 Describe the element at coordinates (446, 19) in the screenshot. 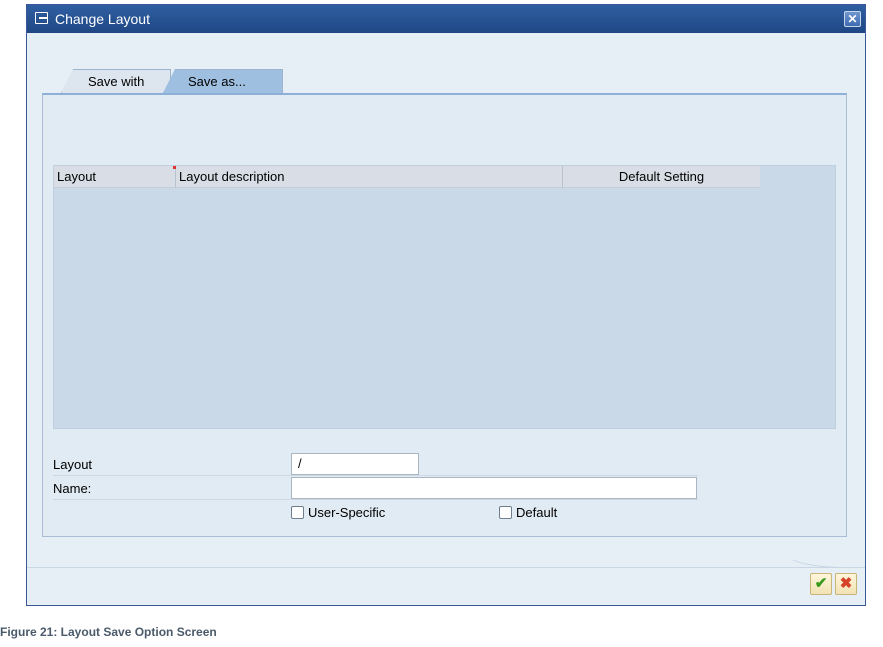

I see `title-bar: Change Layout ✕` at that location.